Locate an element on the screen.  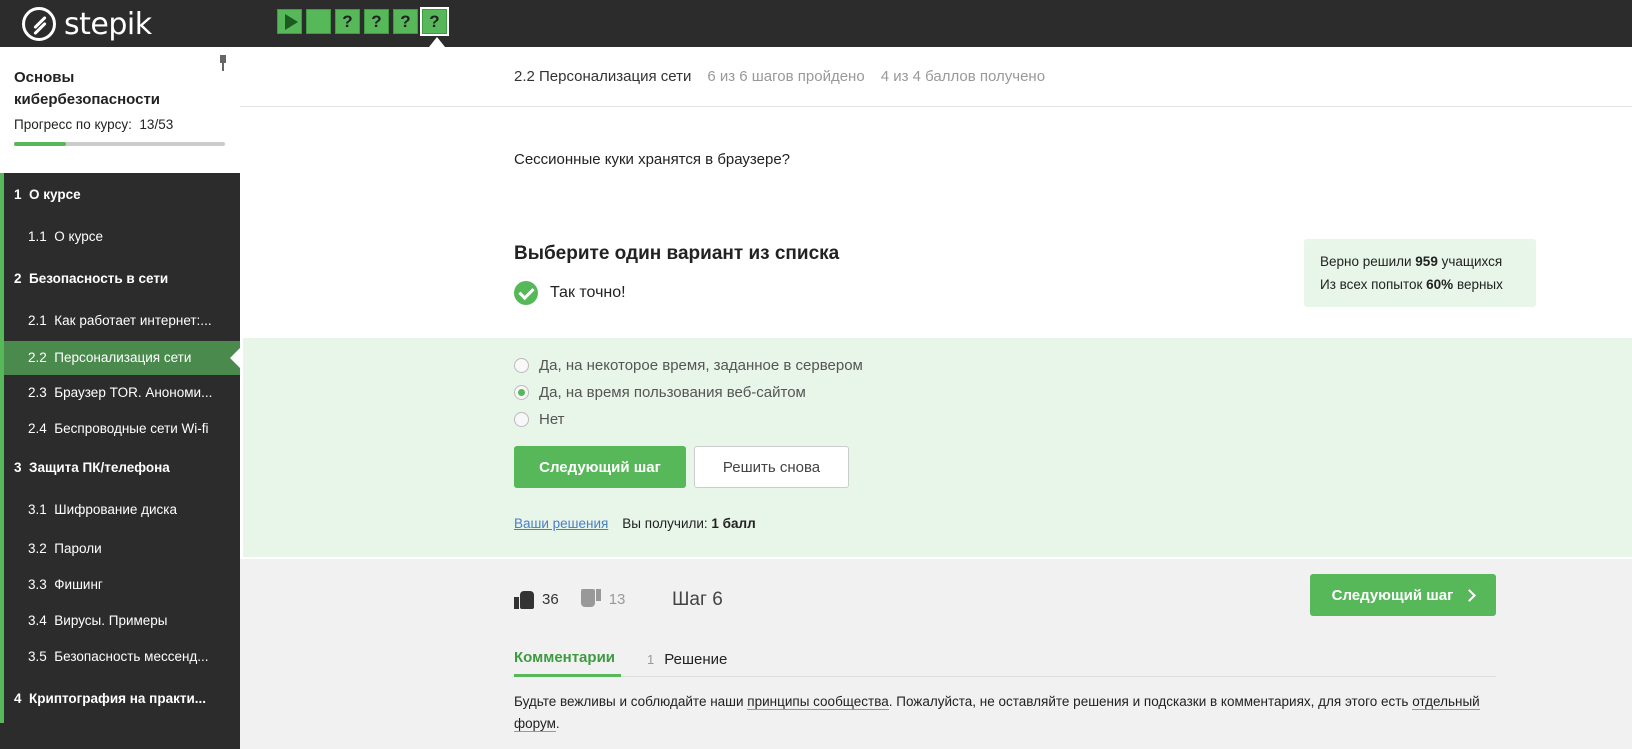
result-message: Так точно! is located at coordinates (570, 293).